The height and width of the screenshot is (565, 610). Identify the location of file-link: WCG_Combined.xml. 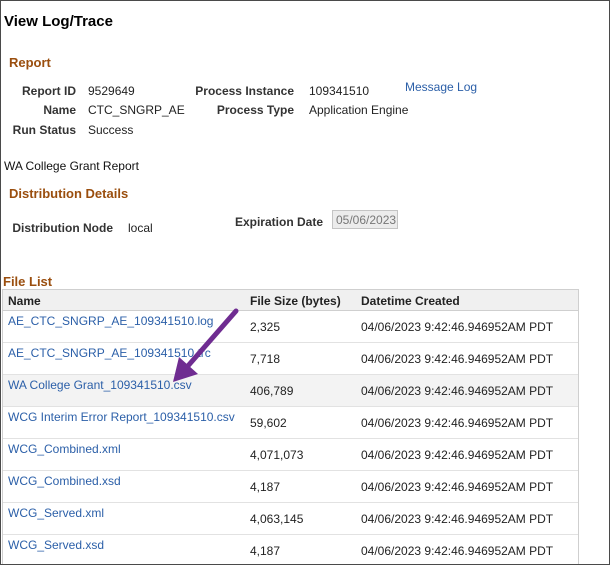
(64, 449).